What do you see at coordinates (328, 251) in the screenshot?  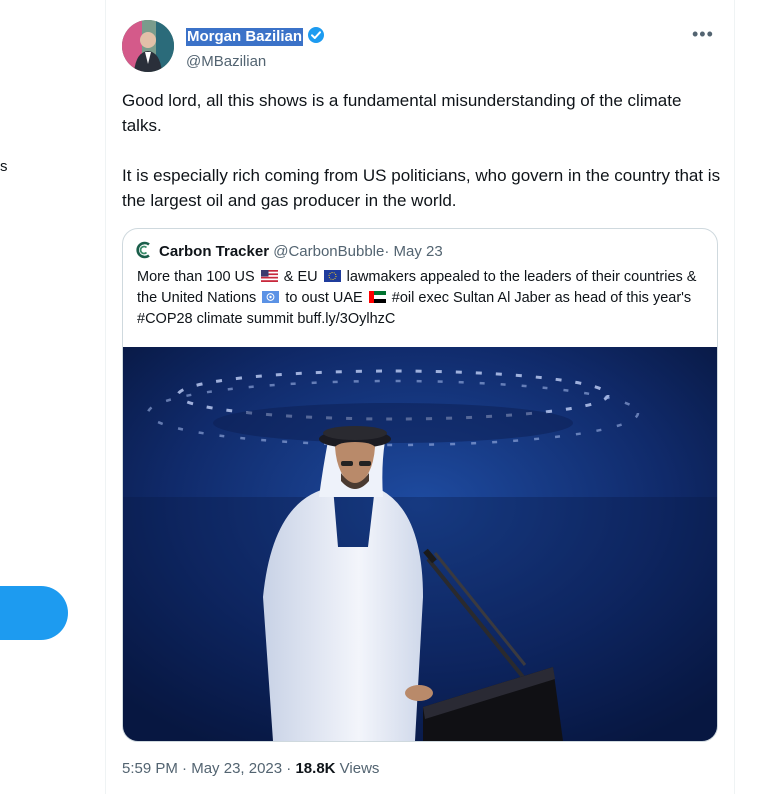 I see `quote-author-handle: @CarbonBubble` at bounding box center [328, 251].